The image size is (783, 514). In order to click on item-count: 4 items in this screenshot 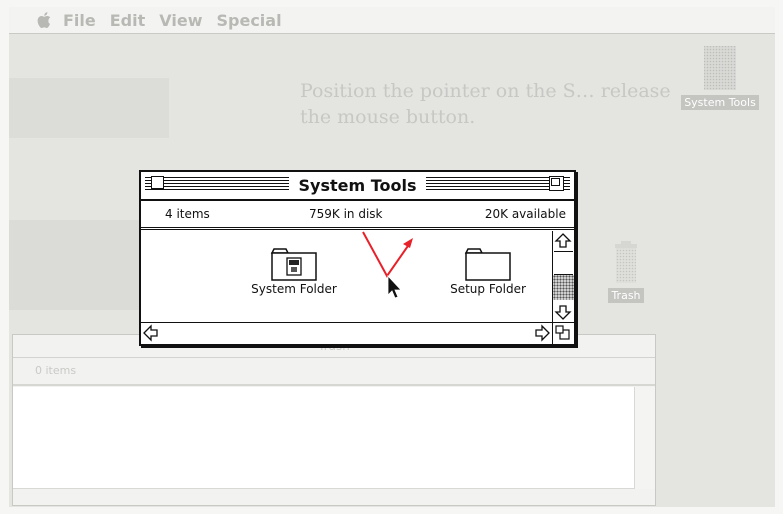, I will do `click(187, 214)`.